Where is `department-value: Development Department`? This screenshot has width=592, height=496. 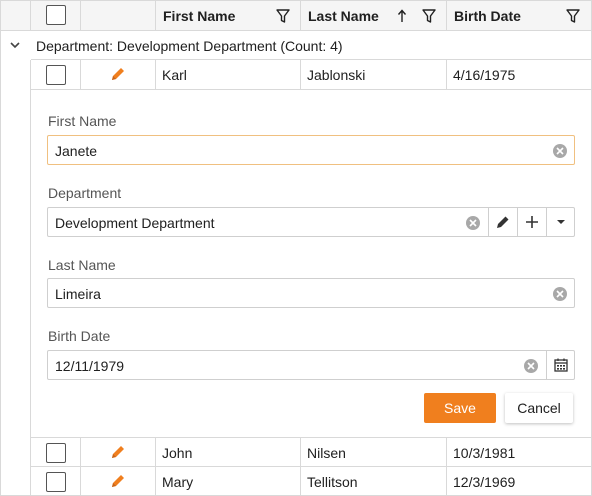 department-value: Development Department is located at coordinates (135, 223).